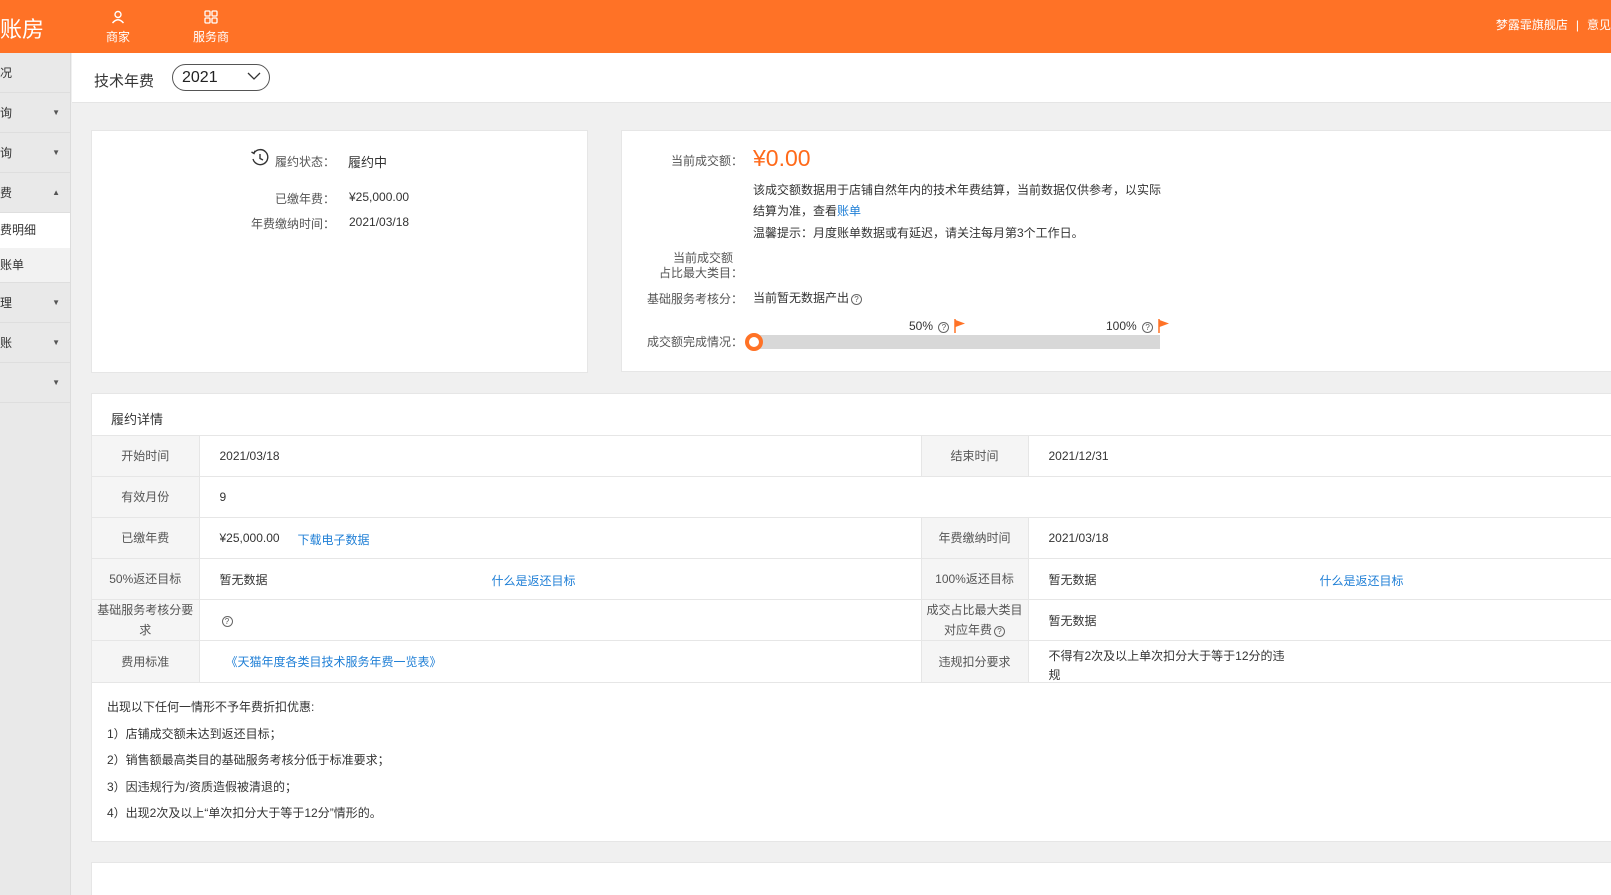  I want to click on detail-title: 履约详情, so click(137, 419).